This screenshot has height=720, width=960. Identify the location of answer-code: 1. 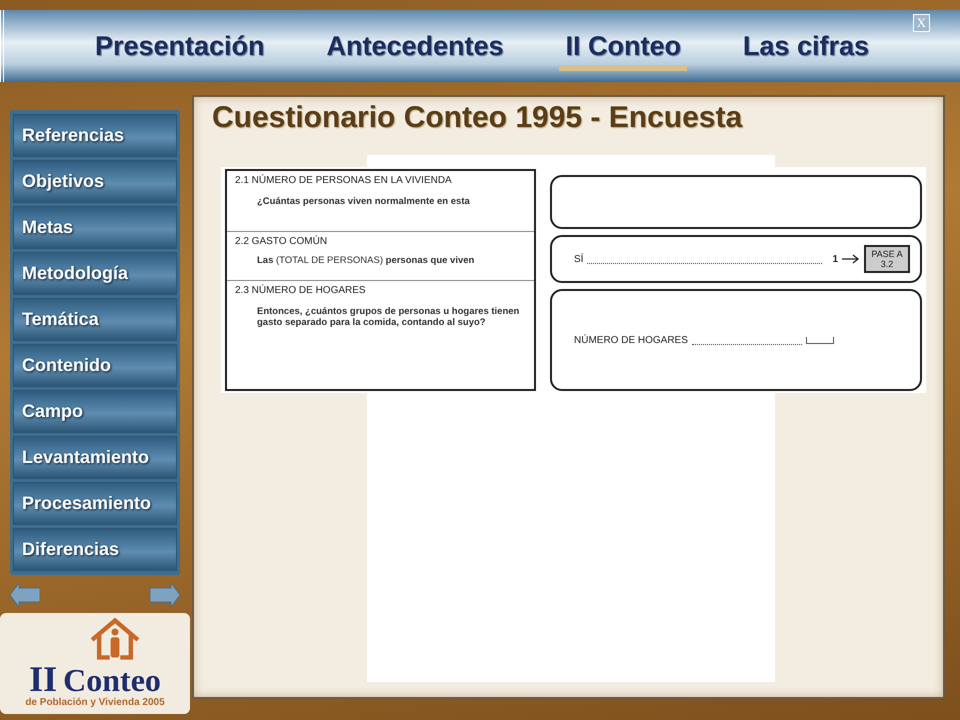
(835, 259).